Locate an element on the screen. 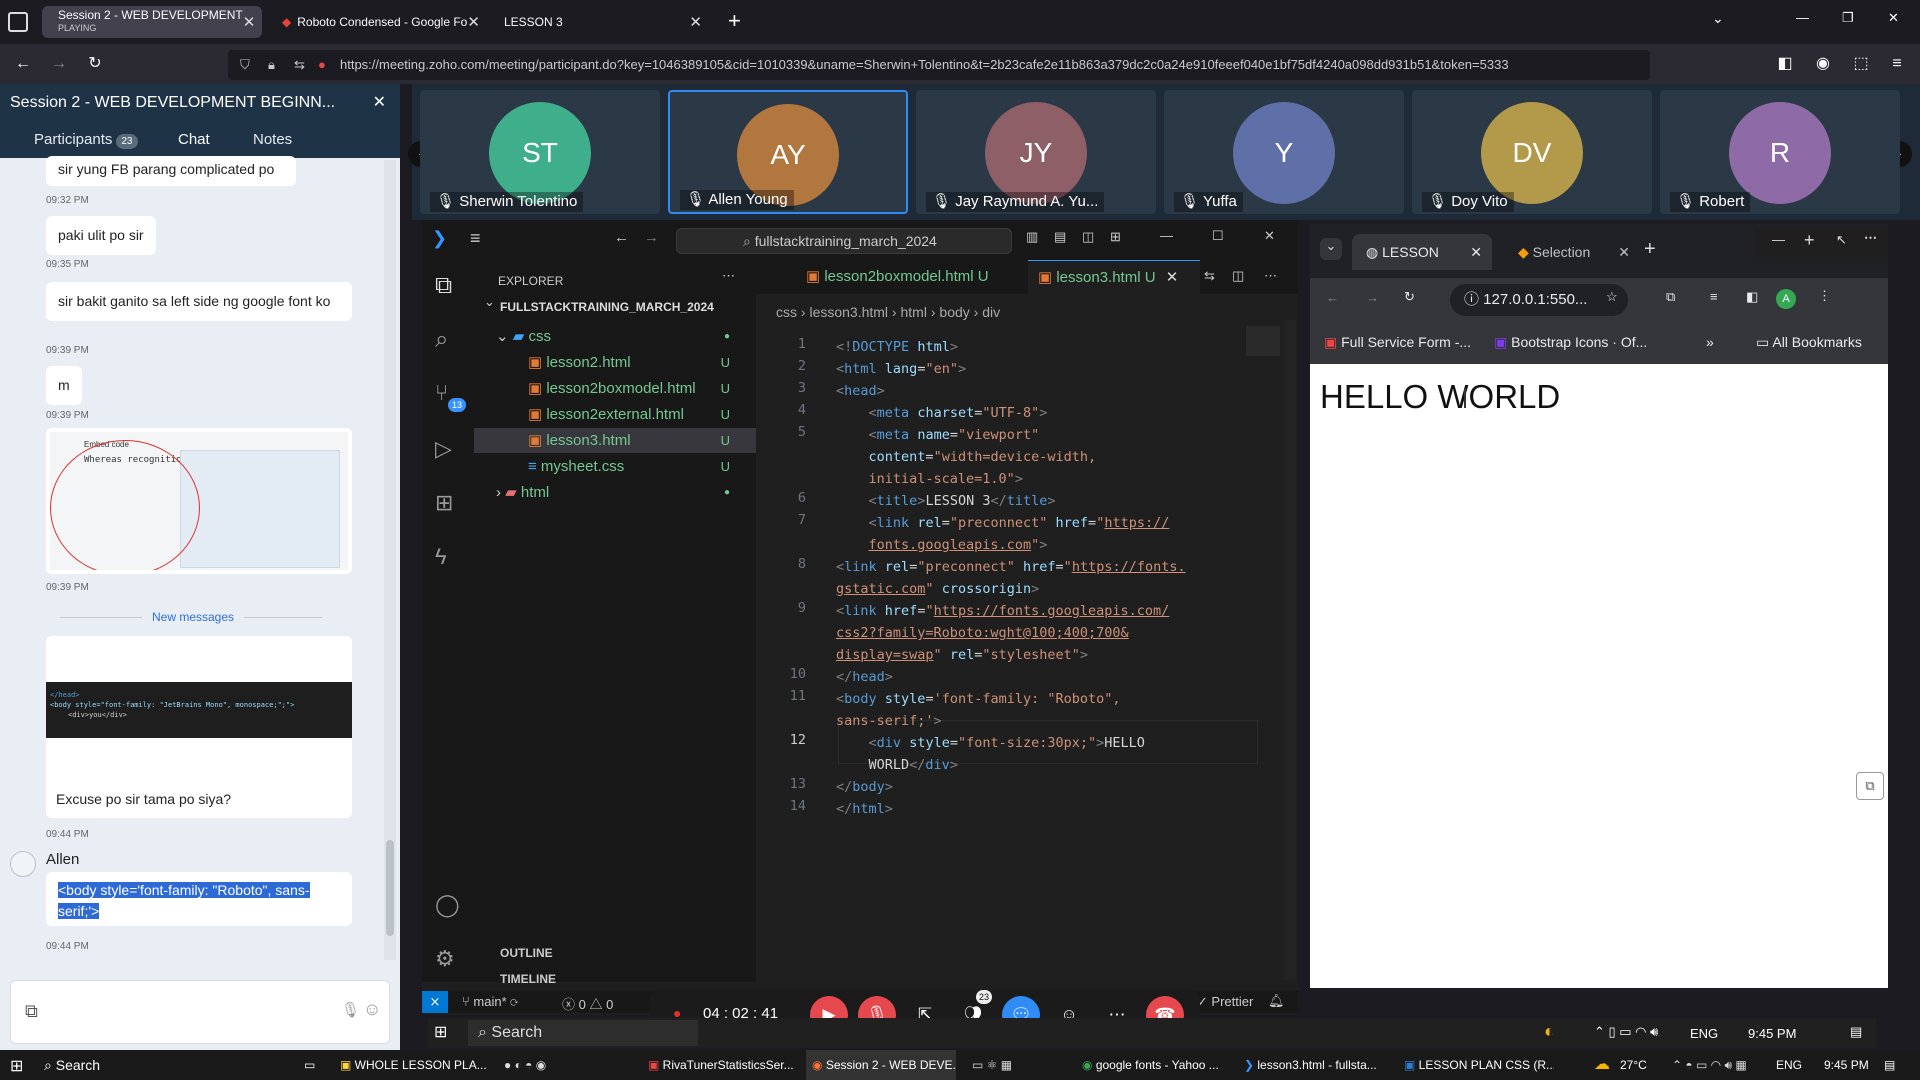  tab-session2: Session 2 - WEB DEVELOPMENT PLAYING ✕ is located at coordinates (152, 22).